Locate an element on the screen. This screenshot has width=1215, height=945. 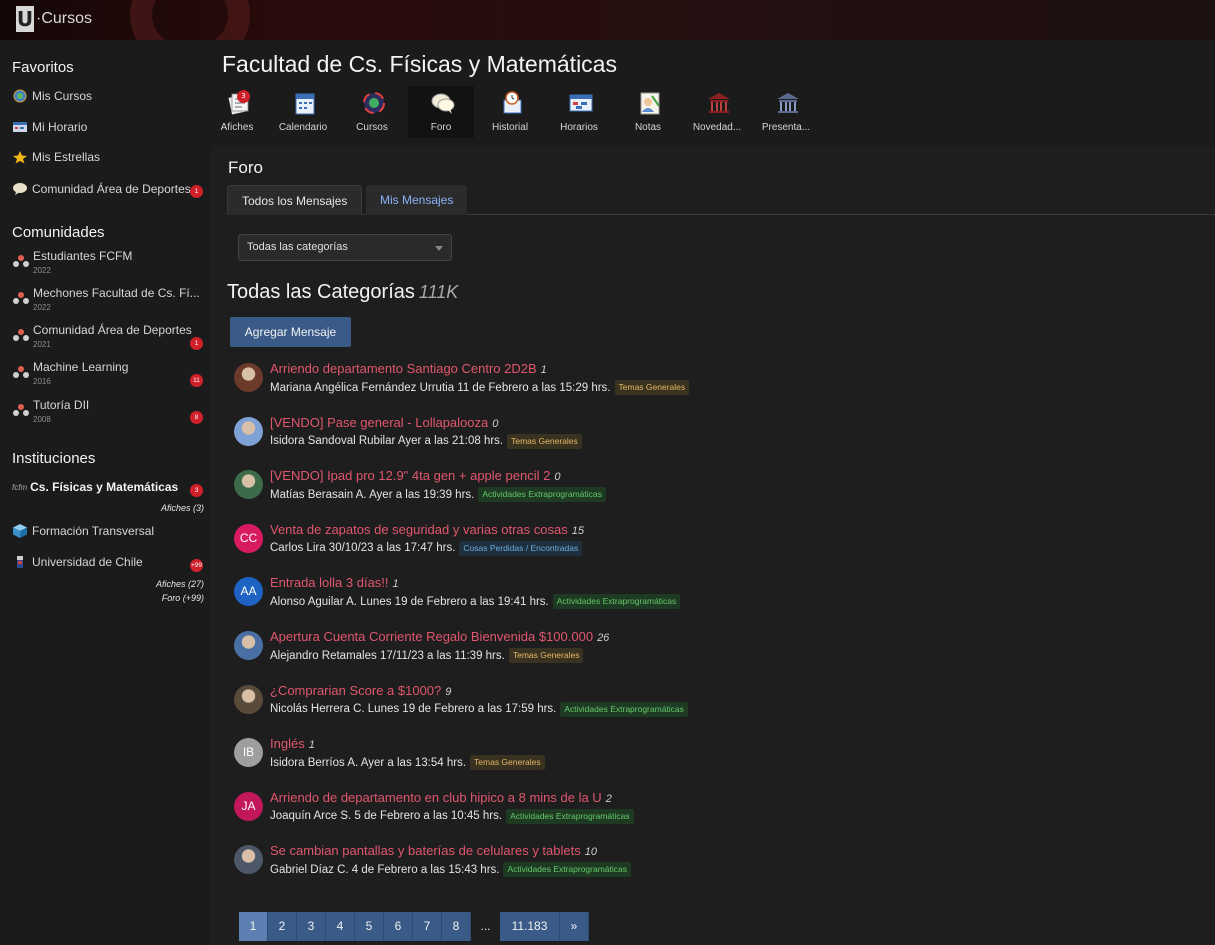
page-button: 2 is located at coordinates (282, 926).